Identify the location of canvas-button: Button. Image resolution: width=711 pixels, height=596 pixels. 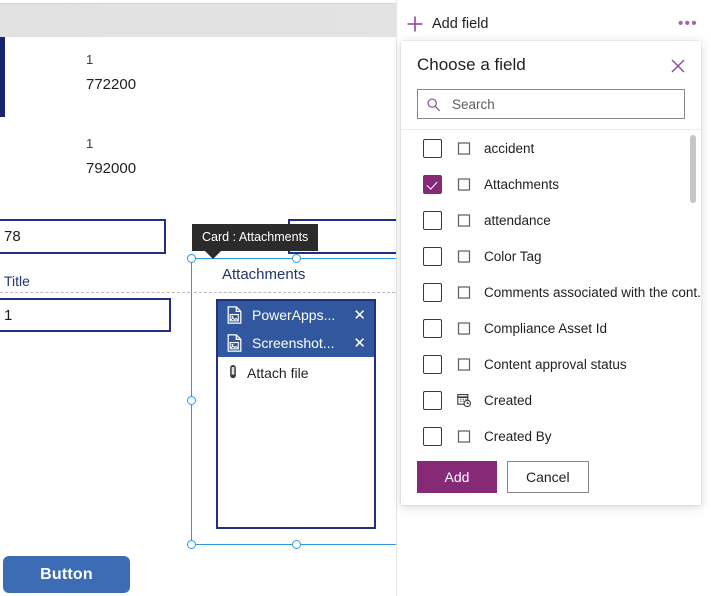
(66, 574).